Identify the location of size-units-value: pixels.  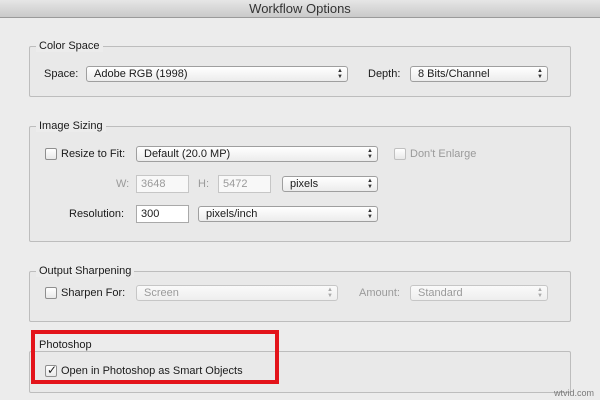
(304, 184).